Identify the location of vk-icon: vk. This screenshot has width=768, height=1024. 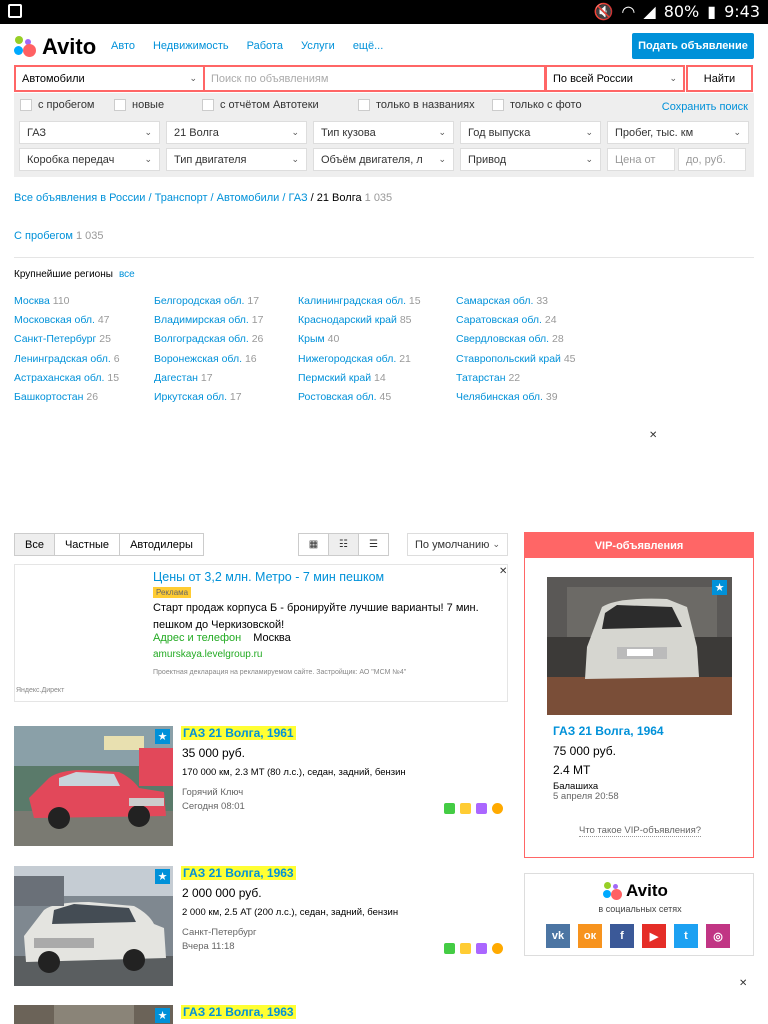
(558, 936).